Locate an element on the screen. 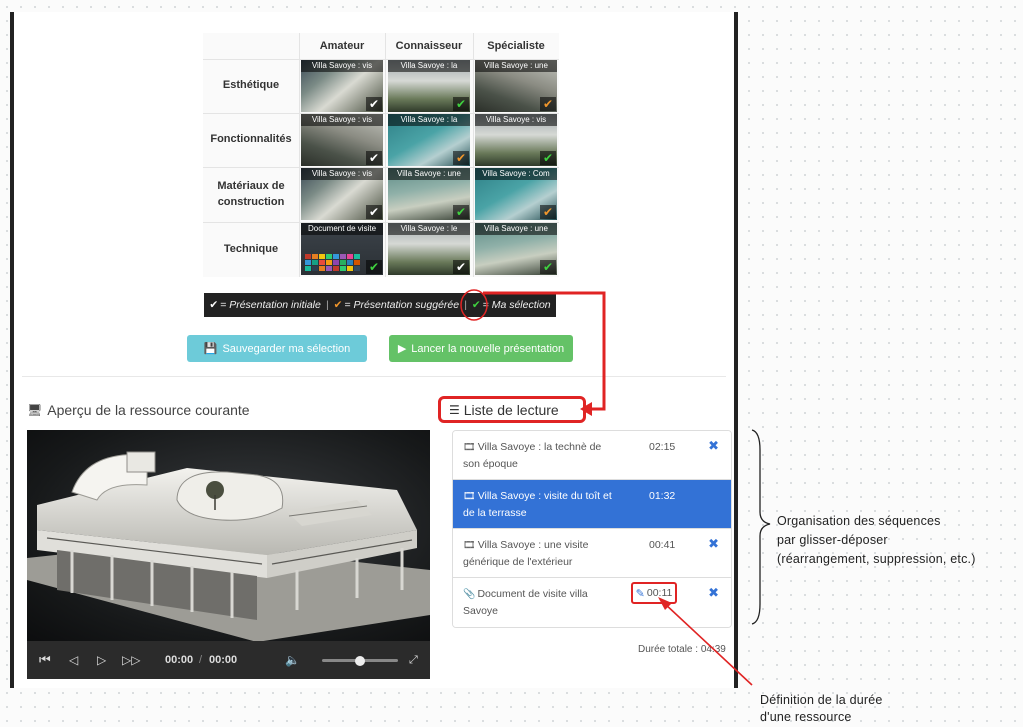 The height and width of the screenshot is (727, 1023). save-selection-button: 💾 Sauvegarder ma sélection is located at coordinates (277, 348).